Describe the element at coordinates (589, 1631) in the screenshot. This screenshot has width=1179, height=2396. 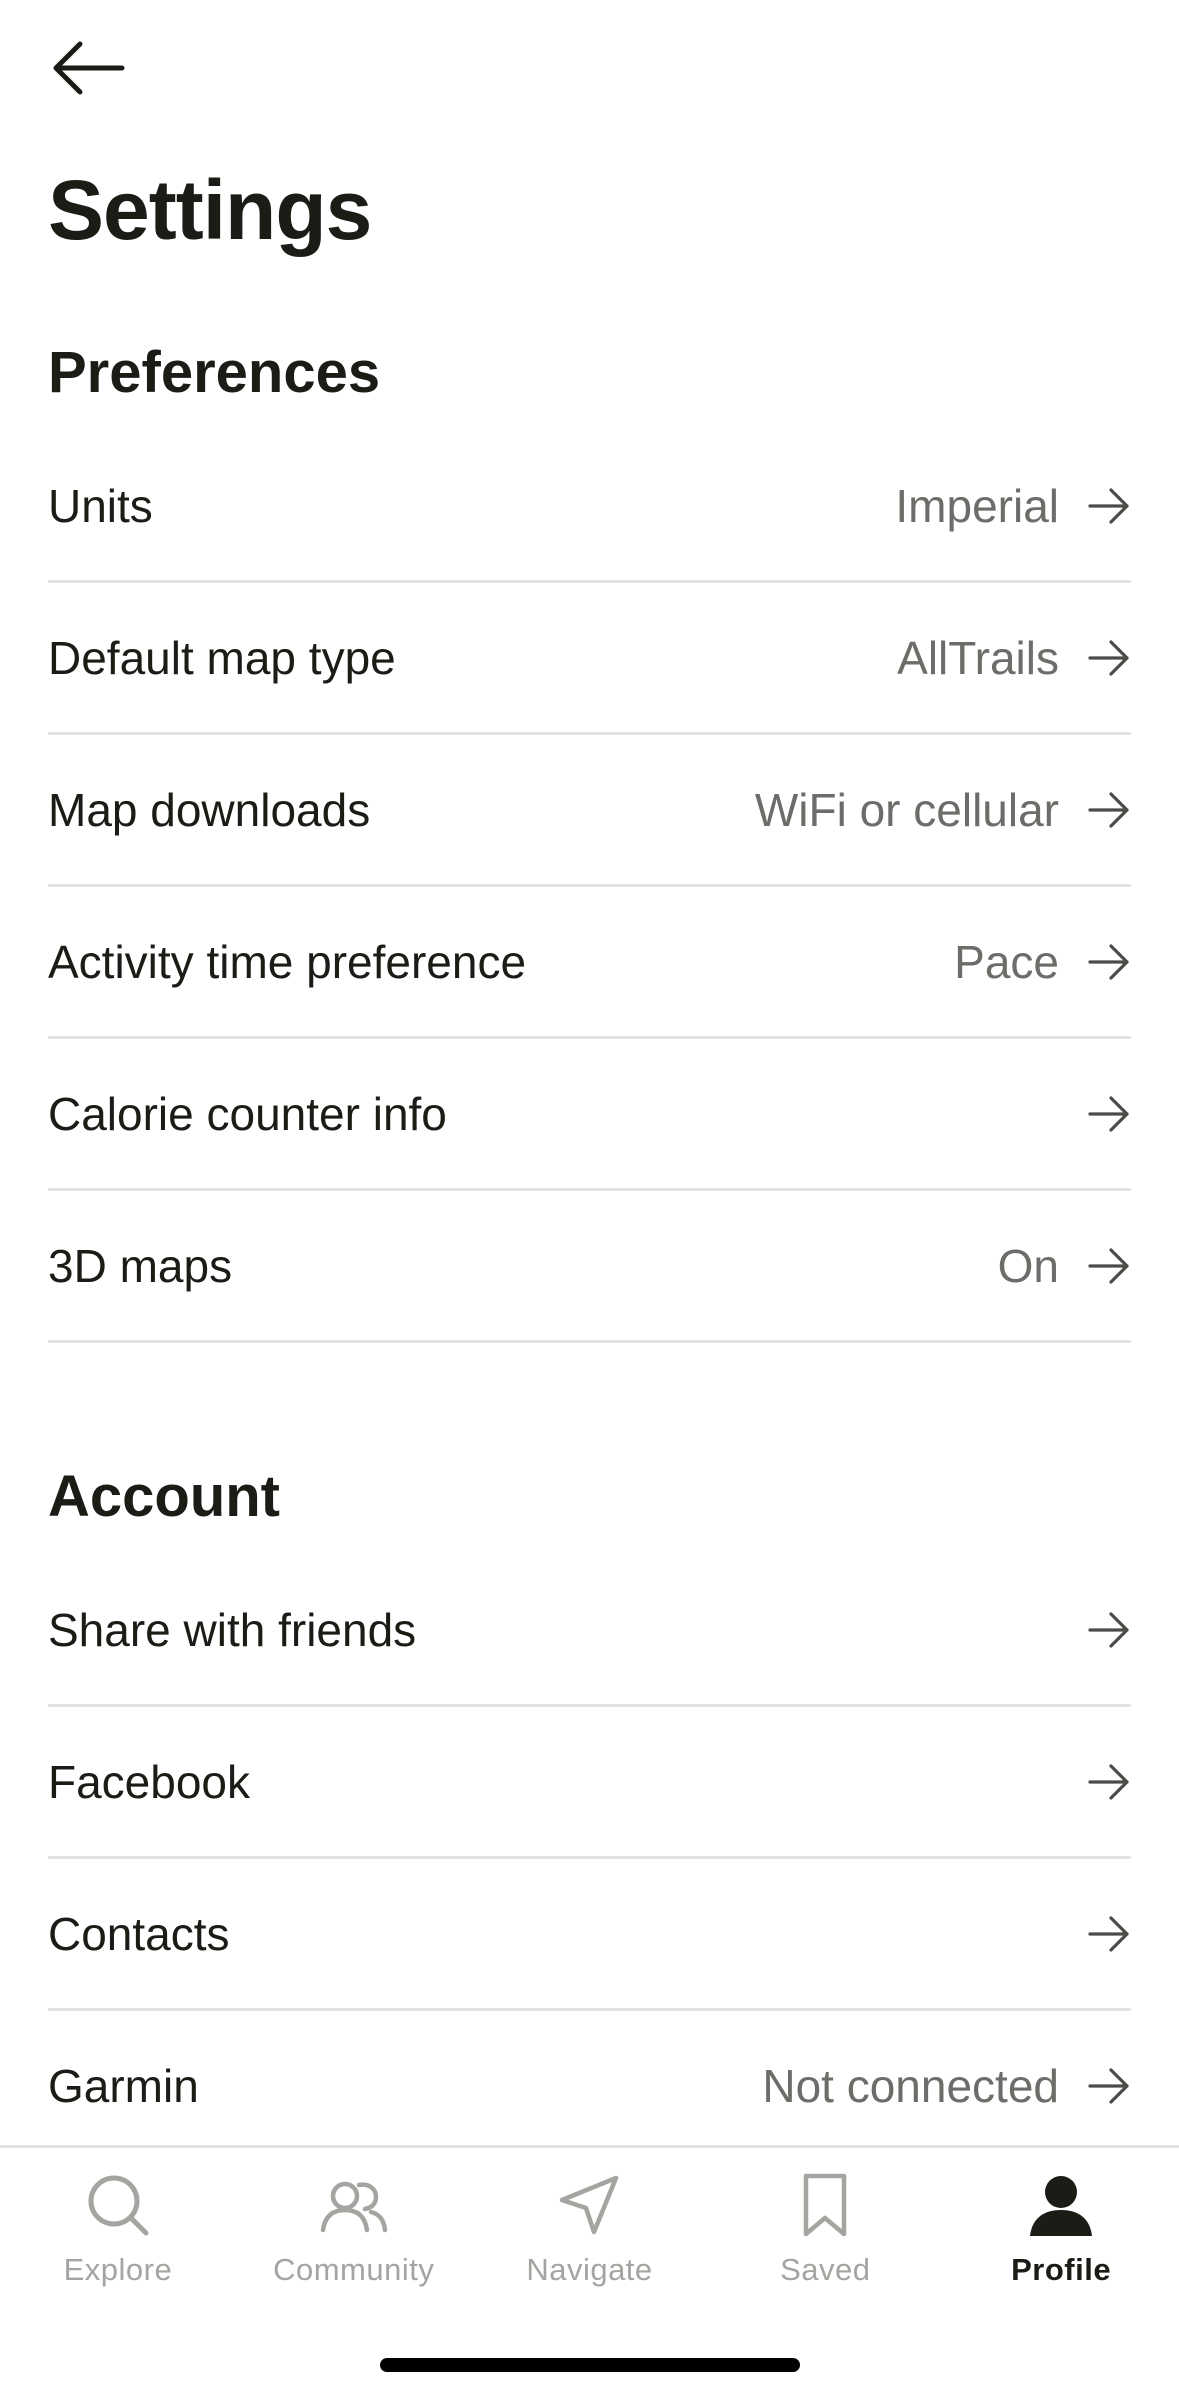
I see `setting-row-share-with-friends: Share with friends` at that location.